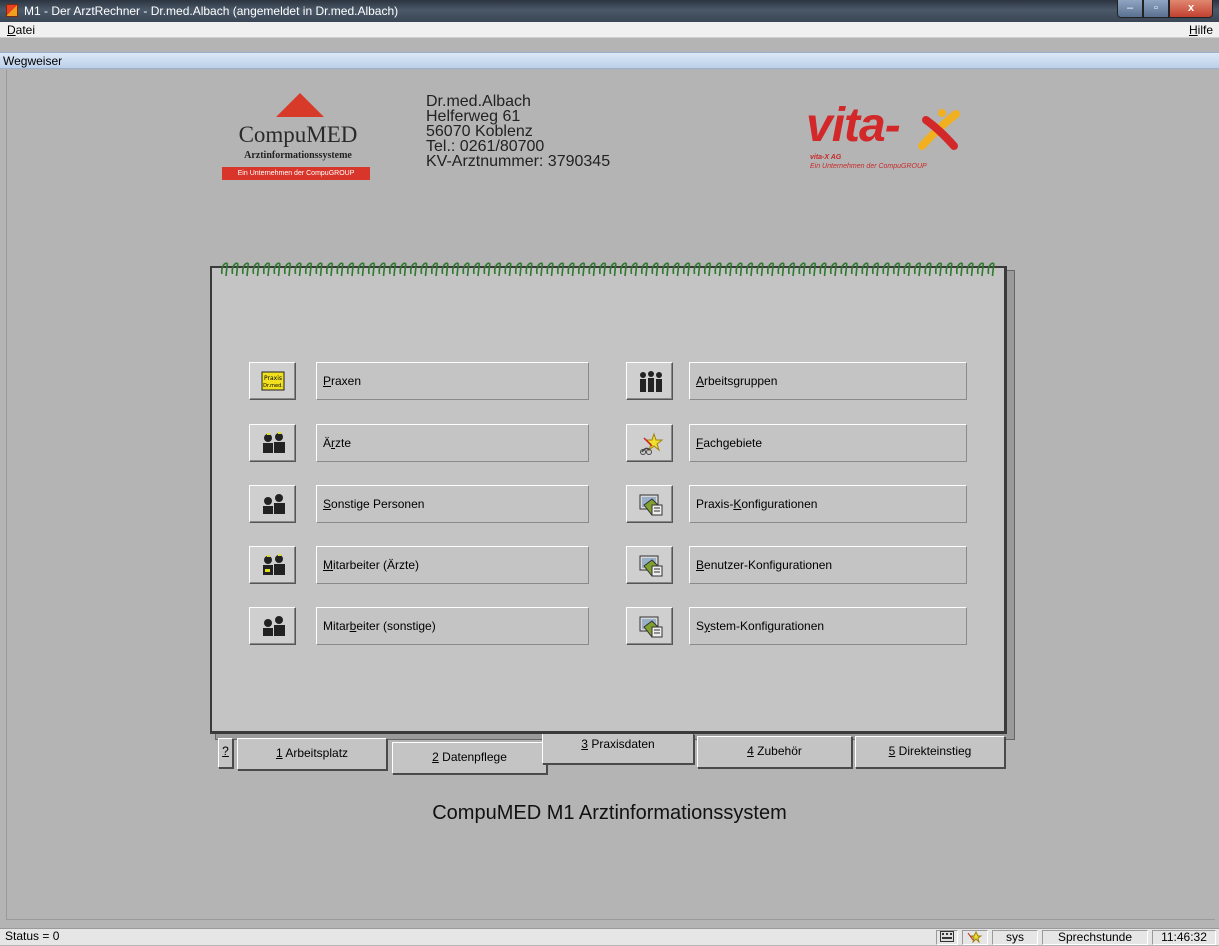 Image resolution: width=1219 pixels, height=946 pixels. What do you see at coordinates (828, 443) in the screenshot?
I see `fachgebiete-button: Fachgebiete` at bounding box center [828, 443].